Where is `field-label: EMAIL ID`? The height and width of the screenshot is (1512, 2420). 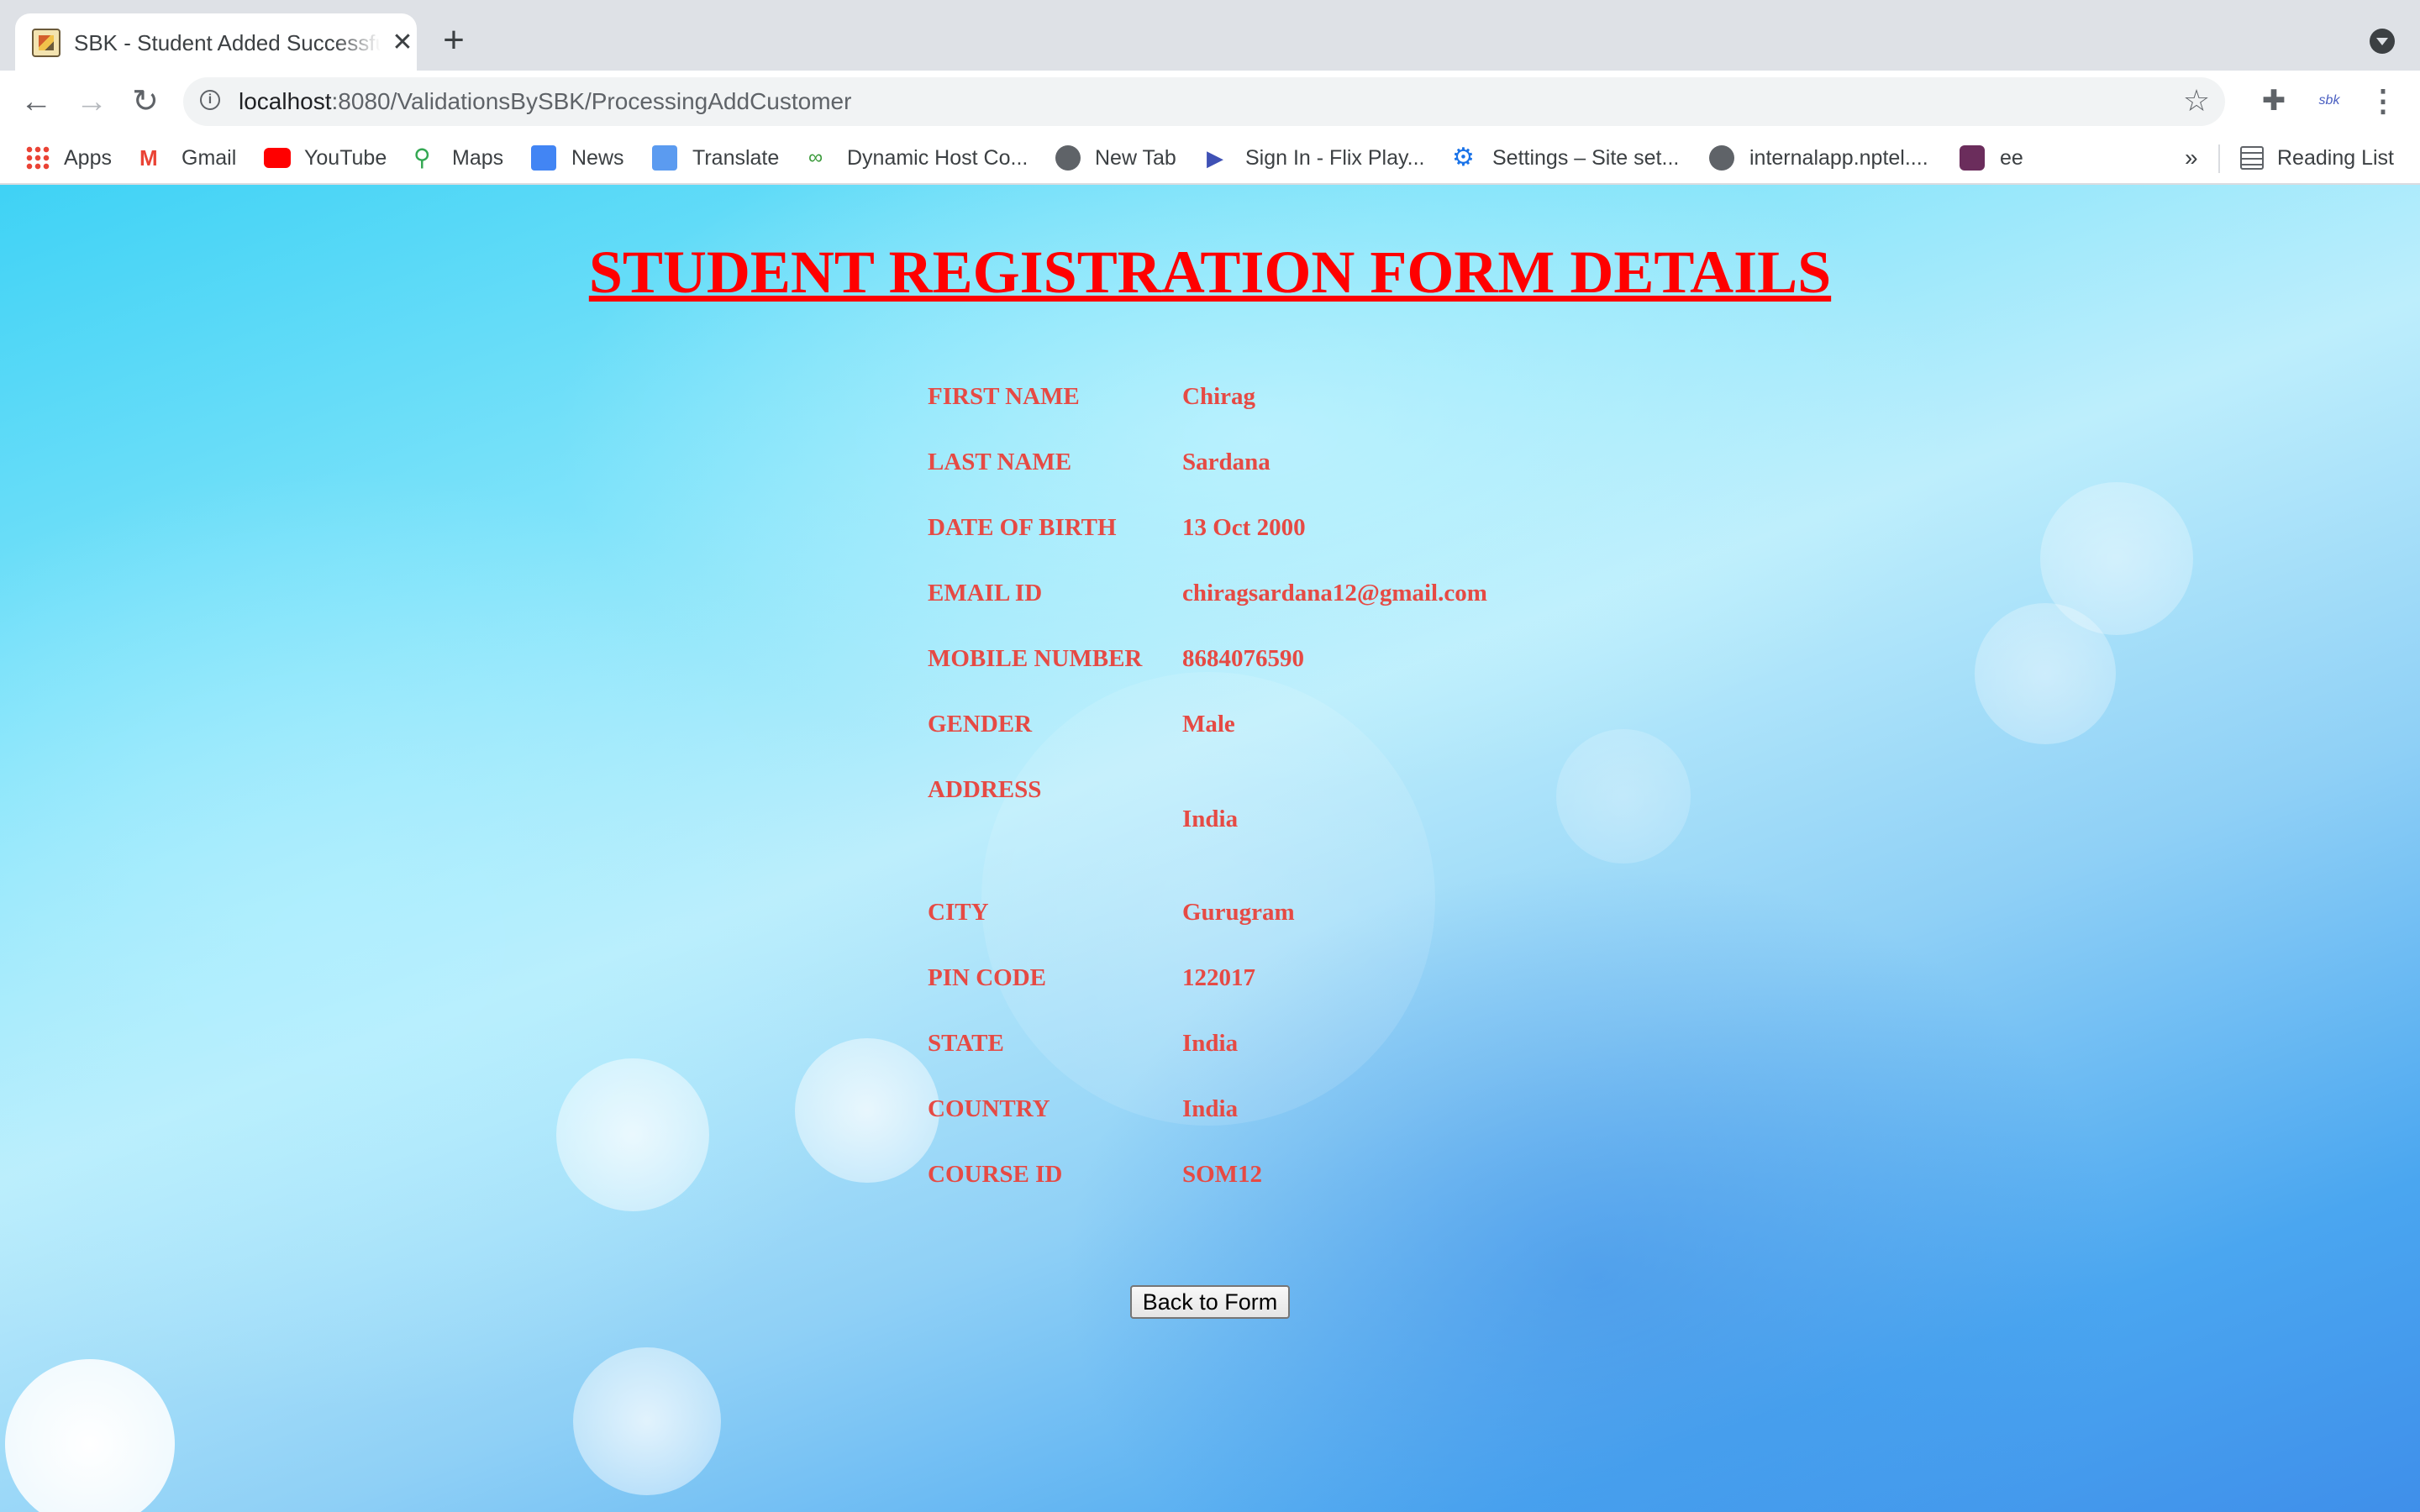
field-label: EMAIL ID is located at coordinates (986, 593).